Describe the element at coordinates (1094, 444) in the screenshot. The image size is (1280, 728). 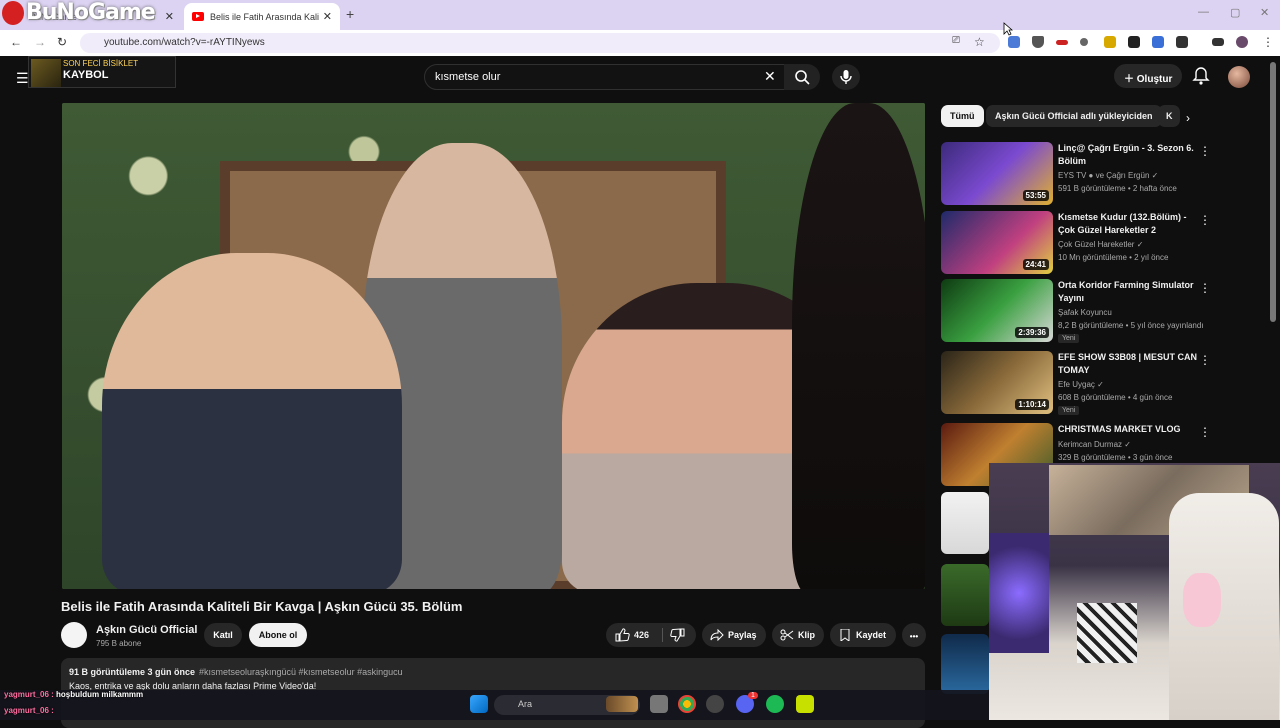
I see `recommendation-channel: Kerimcan Durmaz ✓` at that location.